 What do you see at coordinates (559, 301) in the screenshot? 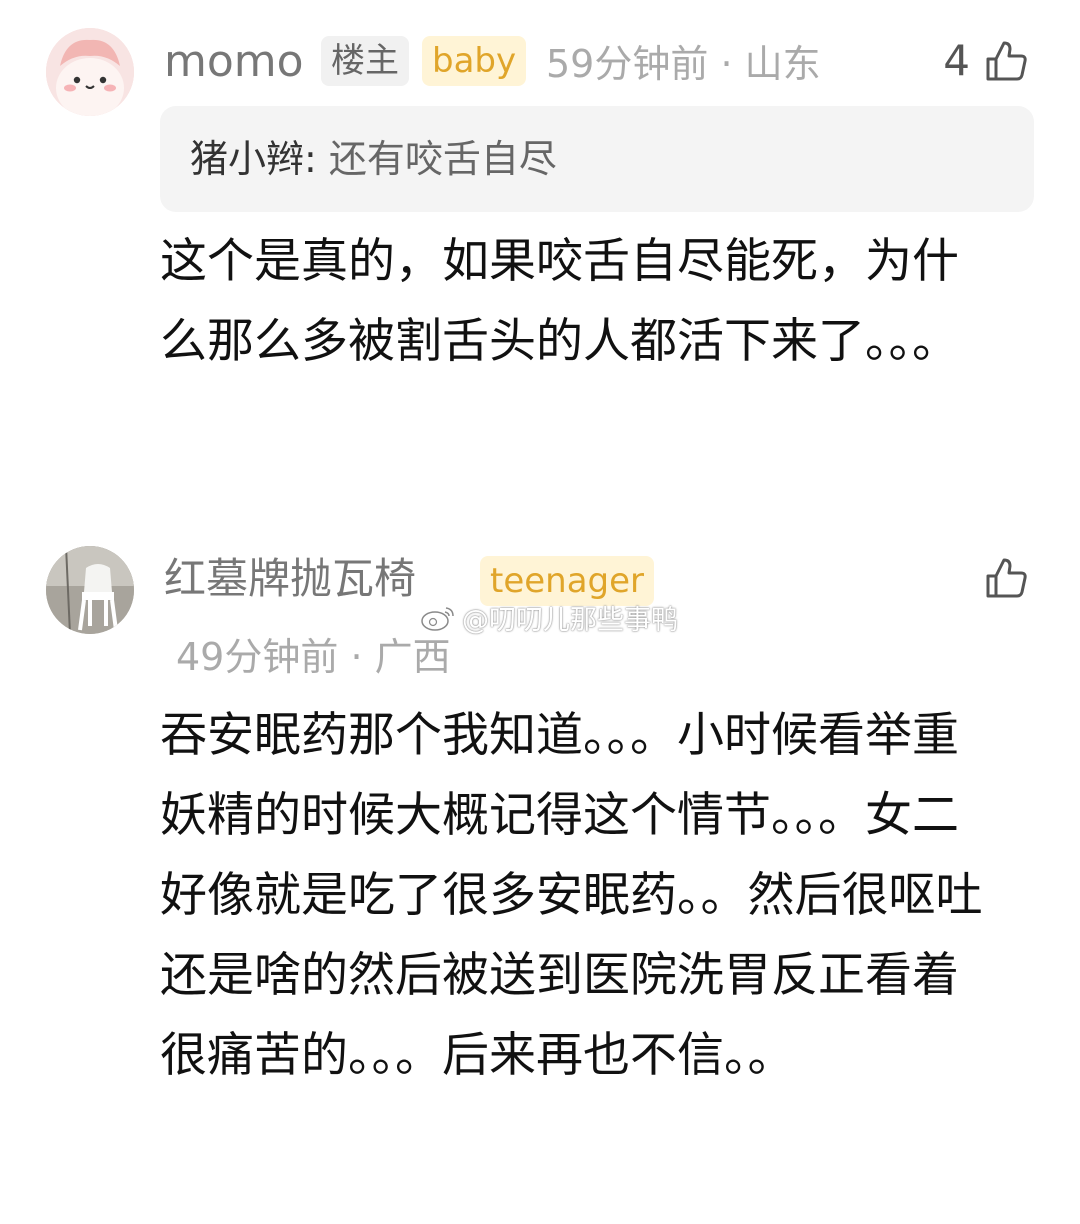
I see `comment-text: 这个是真的，如果咬舌自尽能死，为什么那么多被割舌头的人都活下来了。。。` at bounding box center [559, 301].